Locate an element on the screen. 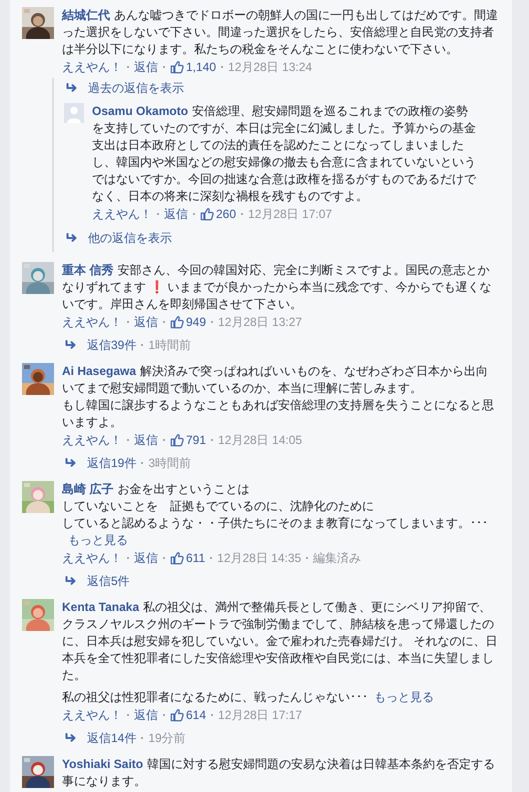 The image size is (529, 792). like-count-link: 949 is located at coordinates (188, 322).